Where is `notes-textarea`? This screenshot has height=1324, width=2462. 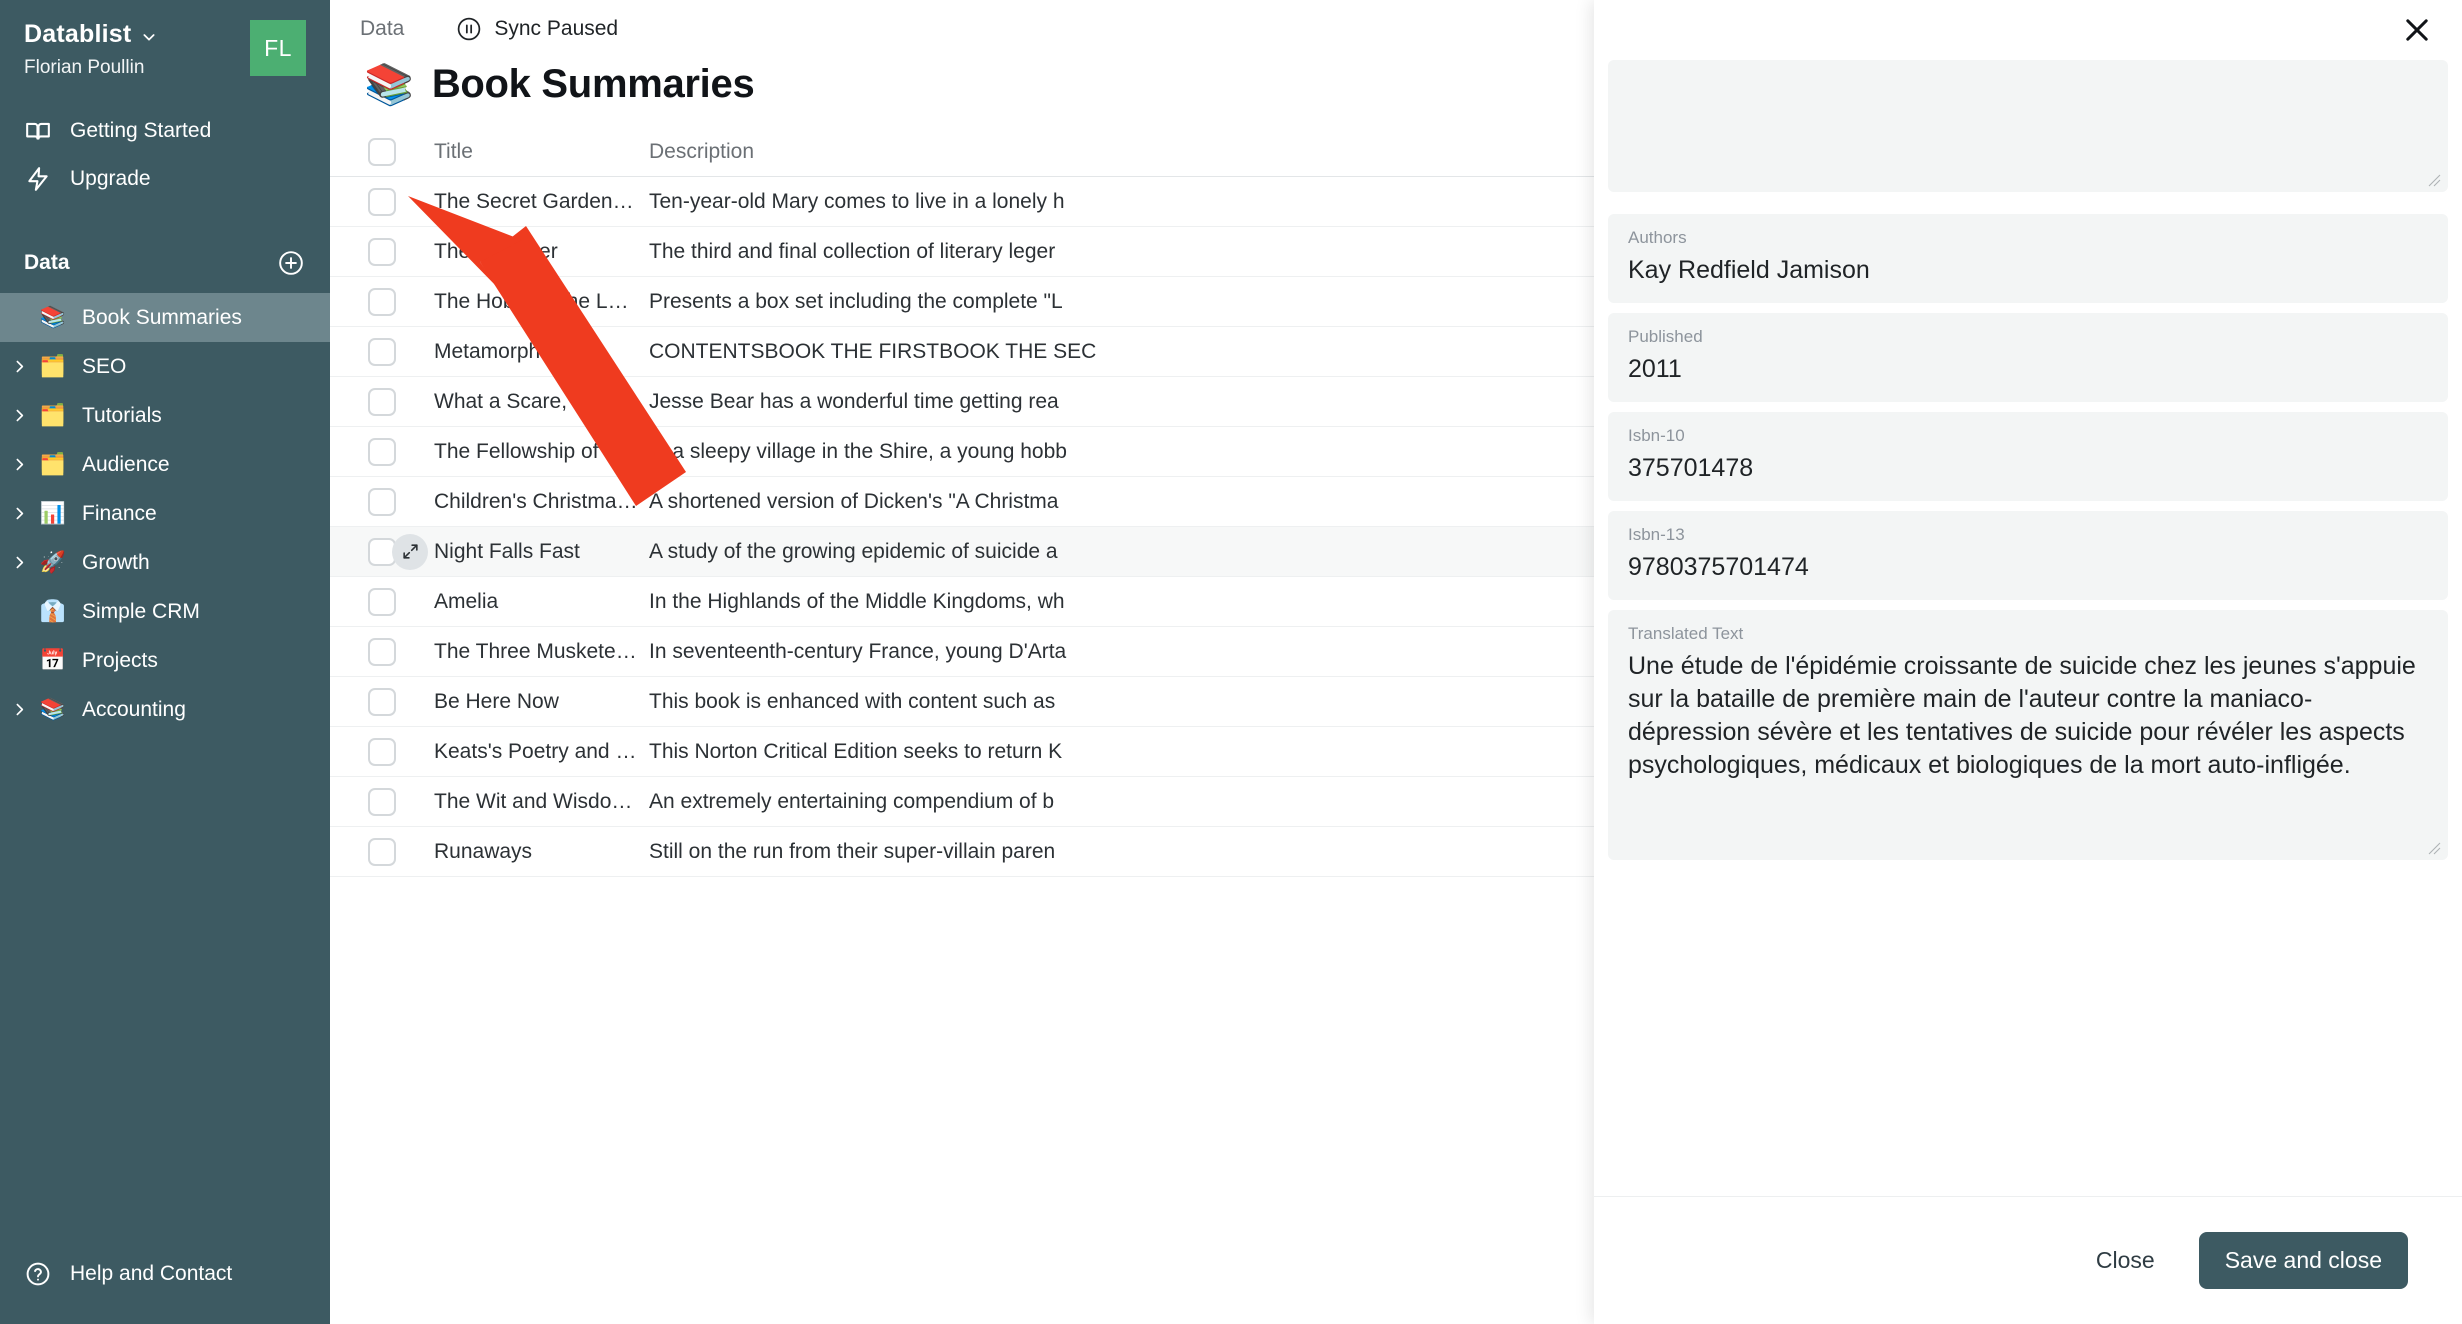
notes-textarea is located at coordinates (2028, 126).